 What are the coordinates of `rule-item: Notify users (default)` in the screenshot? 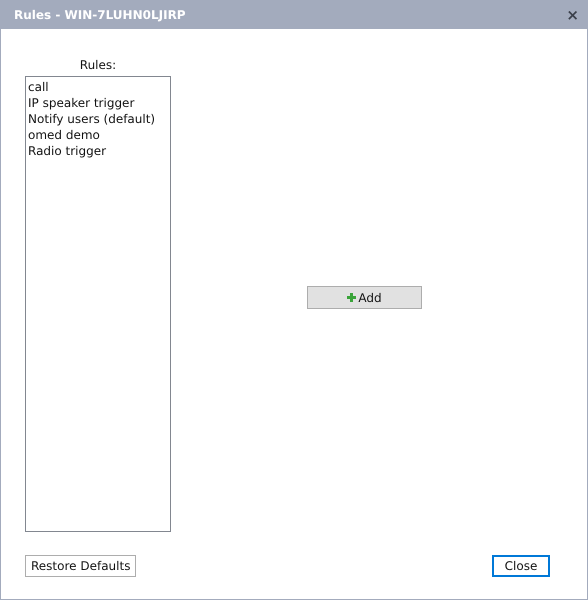 It's located at (98, 119).